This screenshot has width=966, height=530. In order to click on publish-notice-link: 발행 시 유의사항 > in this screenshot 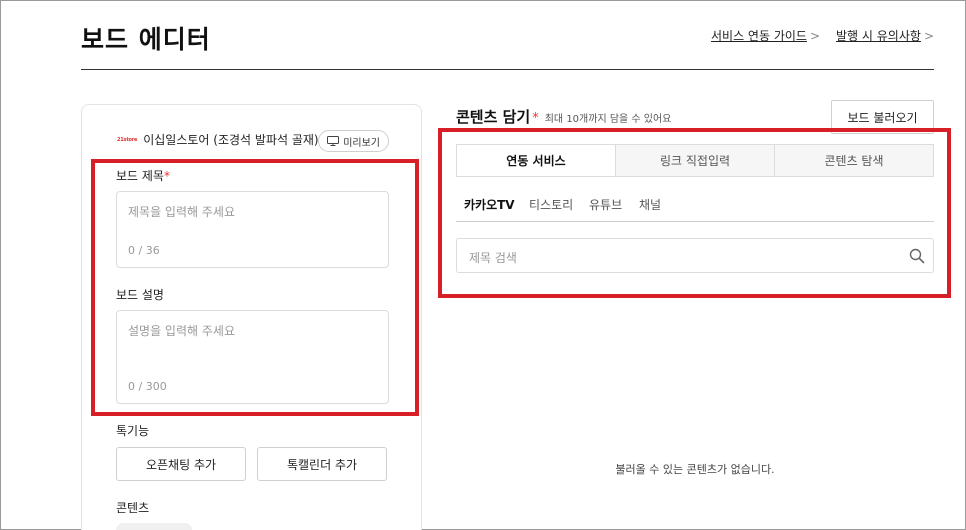, I will do `click(885, 35)`.